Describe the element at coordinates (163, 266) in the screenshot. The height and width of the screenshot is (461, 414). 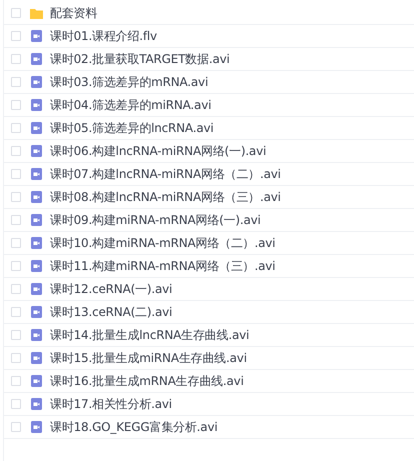
I see `file-name: 课时11.构建miRNA-mRNA网络（三）.avi` at that location.